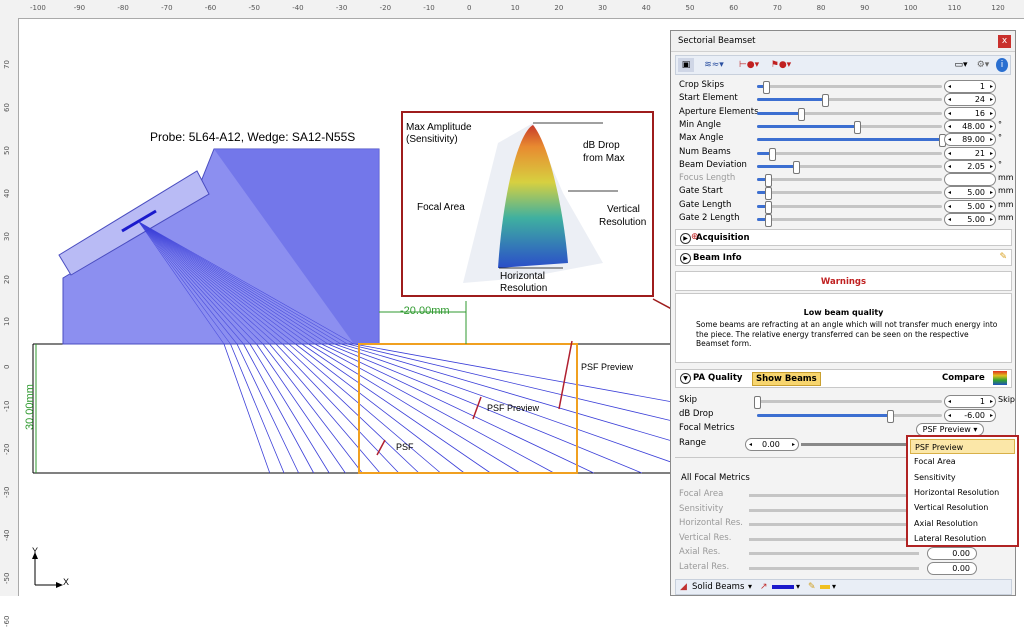  I want to click on beam-info-section: ▶ Beam Info ✎, so click(843, 257).